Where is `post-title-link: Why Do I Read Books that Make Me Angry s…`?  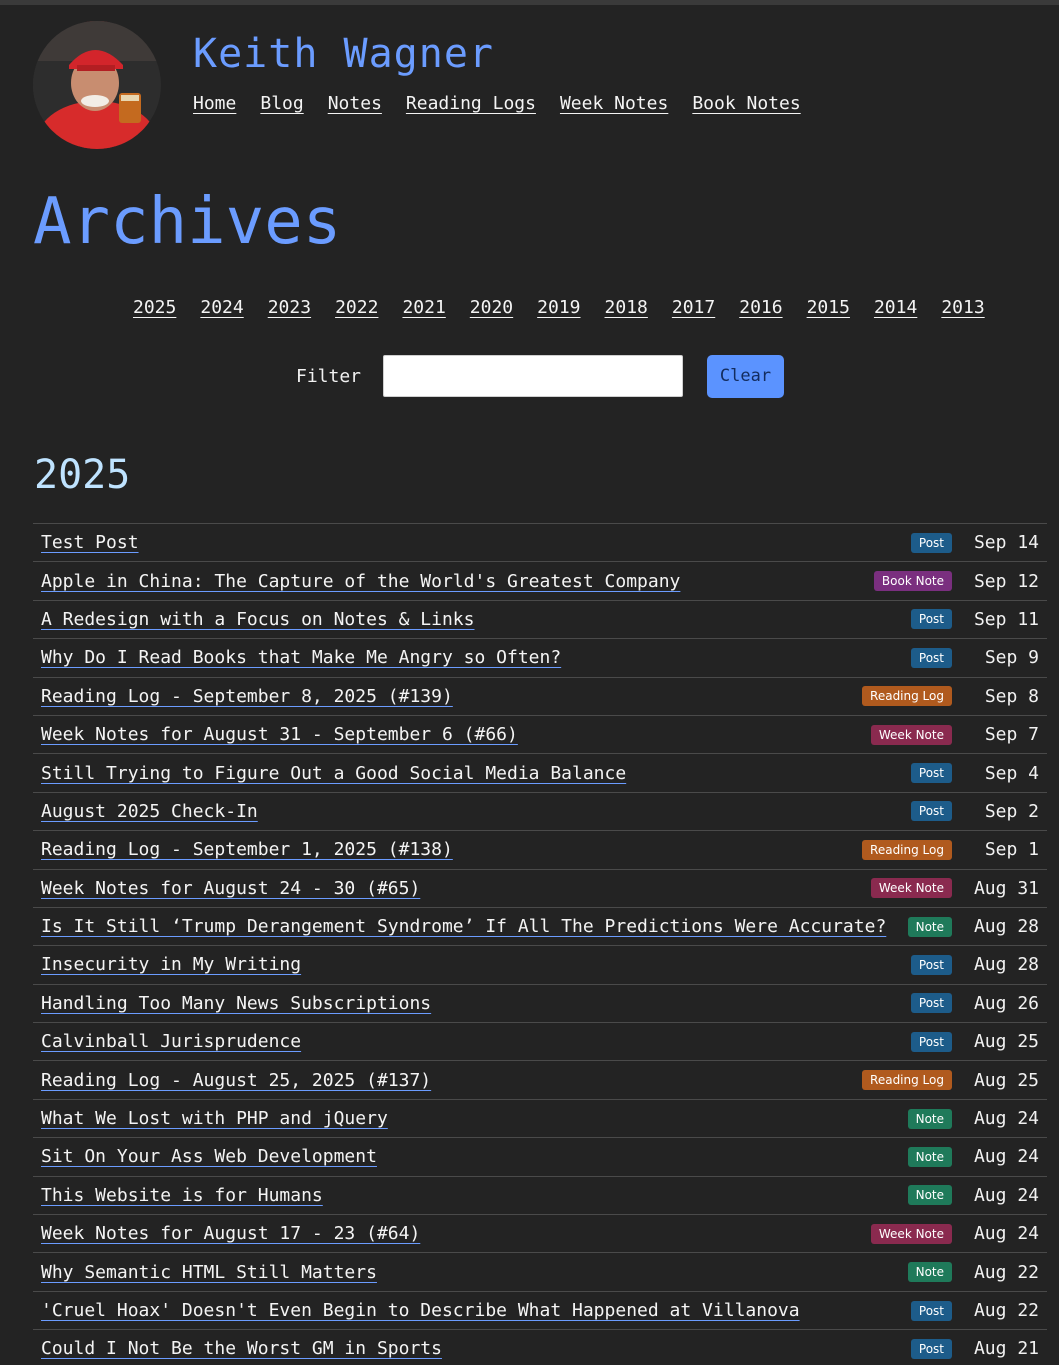
post-title-link: Why Do I Read Books that Make Me Angry s… is located at coordinates (301, 657).